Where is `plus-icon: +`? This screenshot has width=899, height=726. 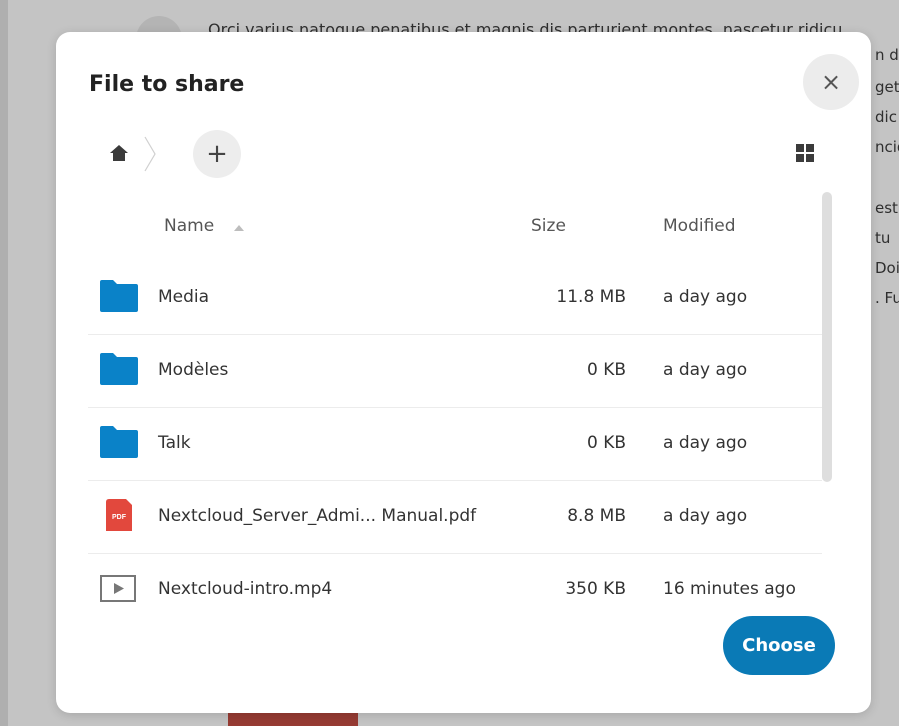
plus-icon: + is located at coordinates (217, 154).